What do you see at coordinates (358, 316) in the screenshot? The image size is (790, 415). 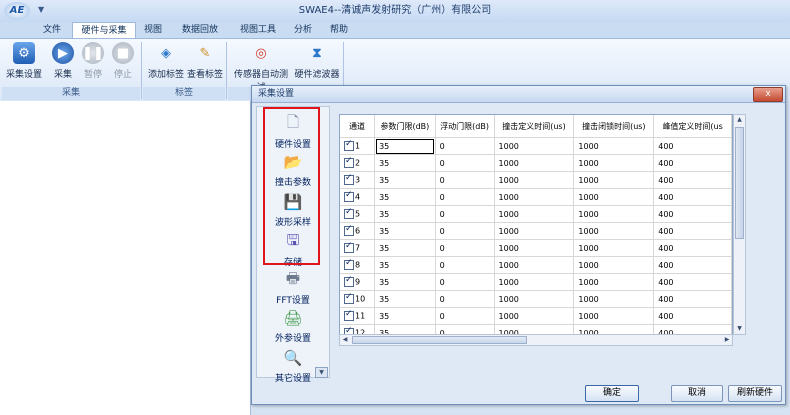 I see `channel-cell: 11` at bounding box center [358, 316].